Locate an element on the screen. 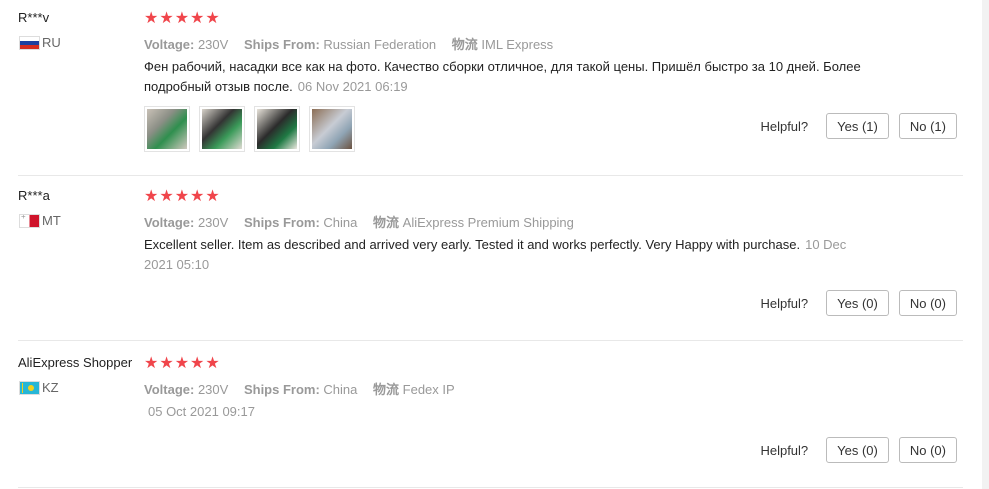 The width and height of the screenshot is (989, 489). reviewer-name: R***a is located at coordinates (34, 195).